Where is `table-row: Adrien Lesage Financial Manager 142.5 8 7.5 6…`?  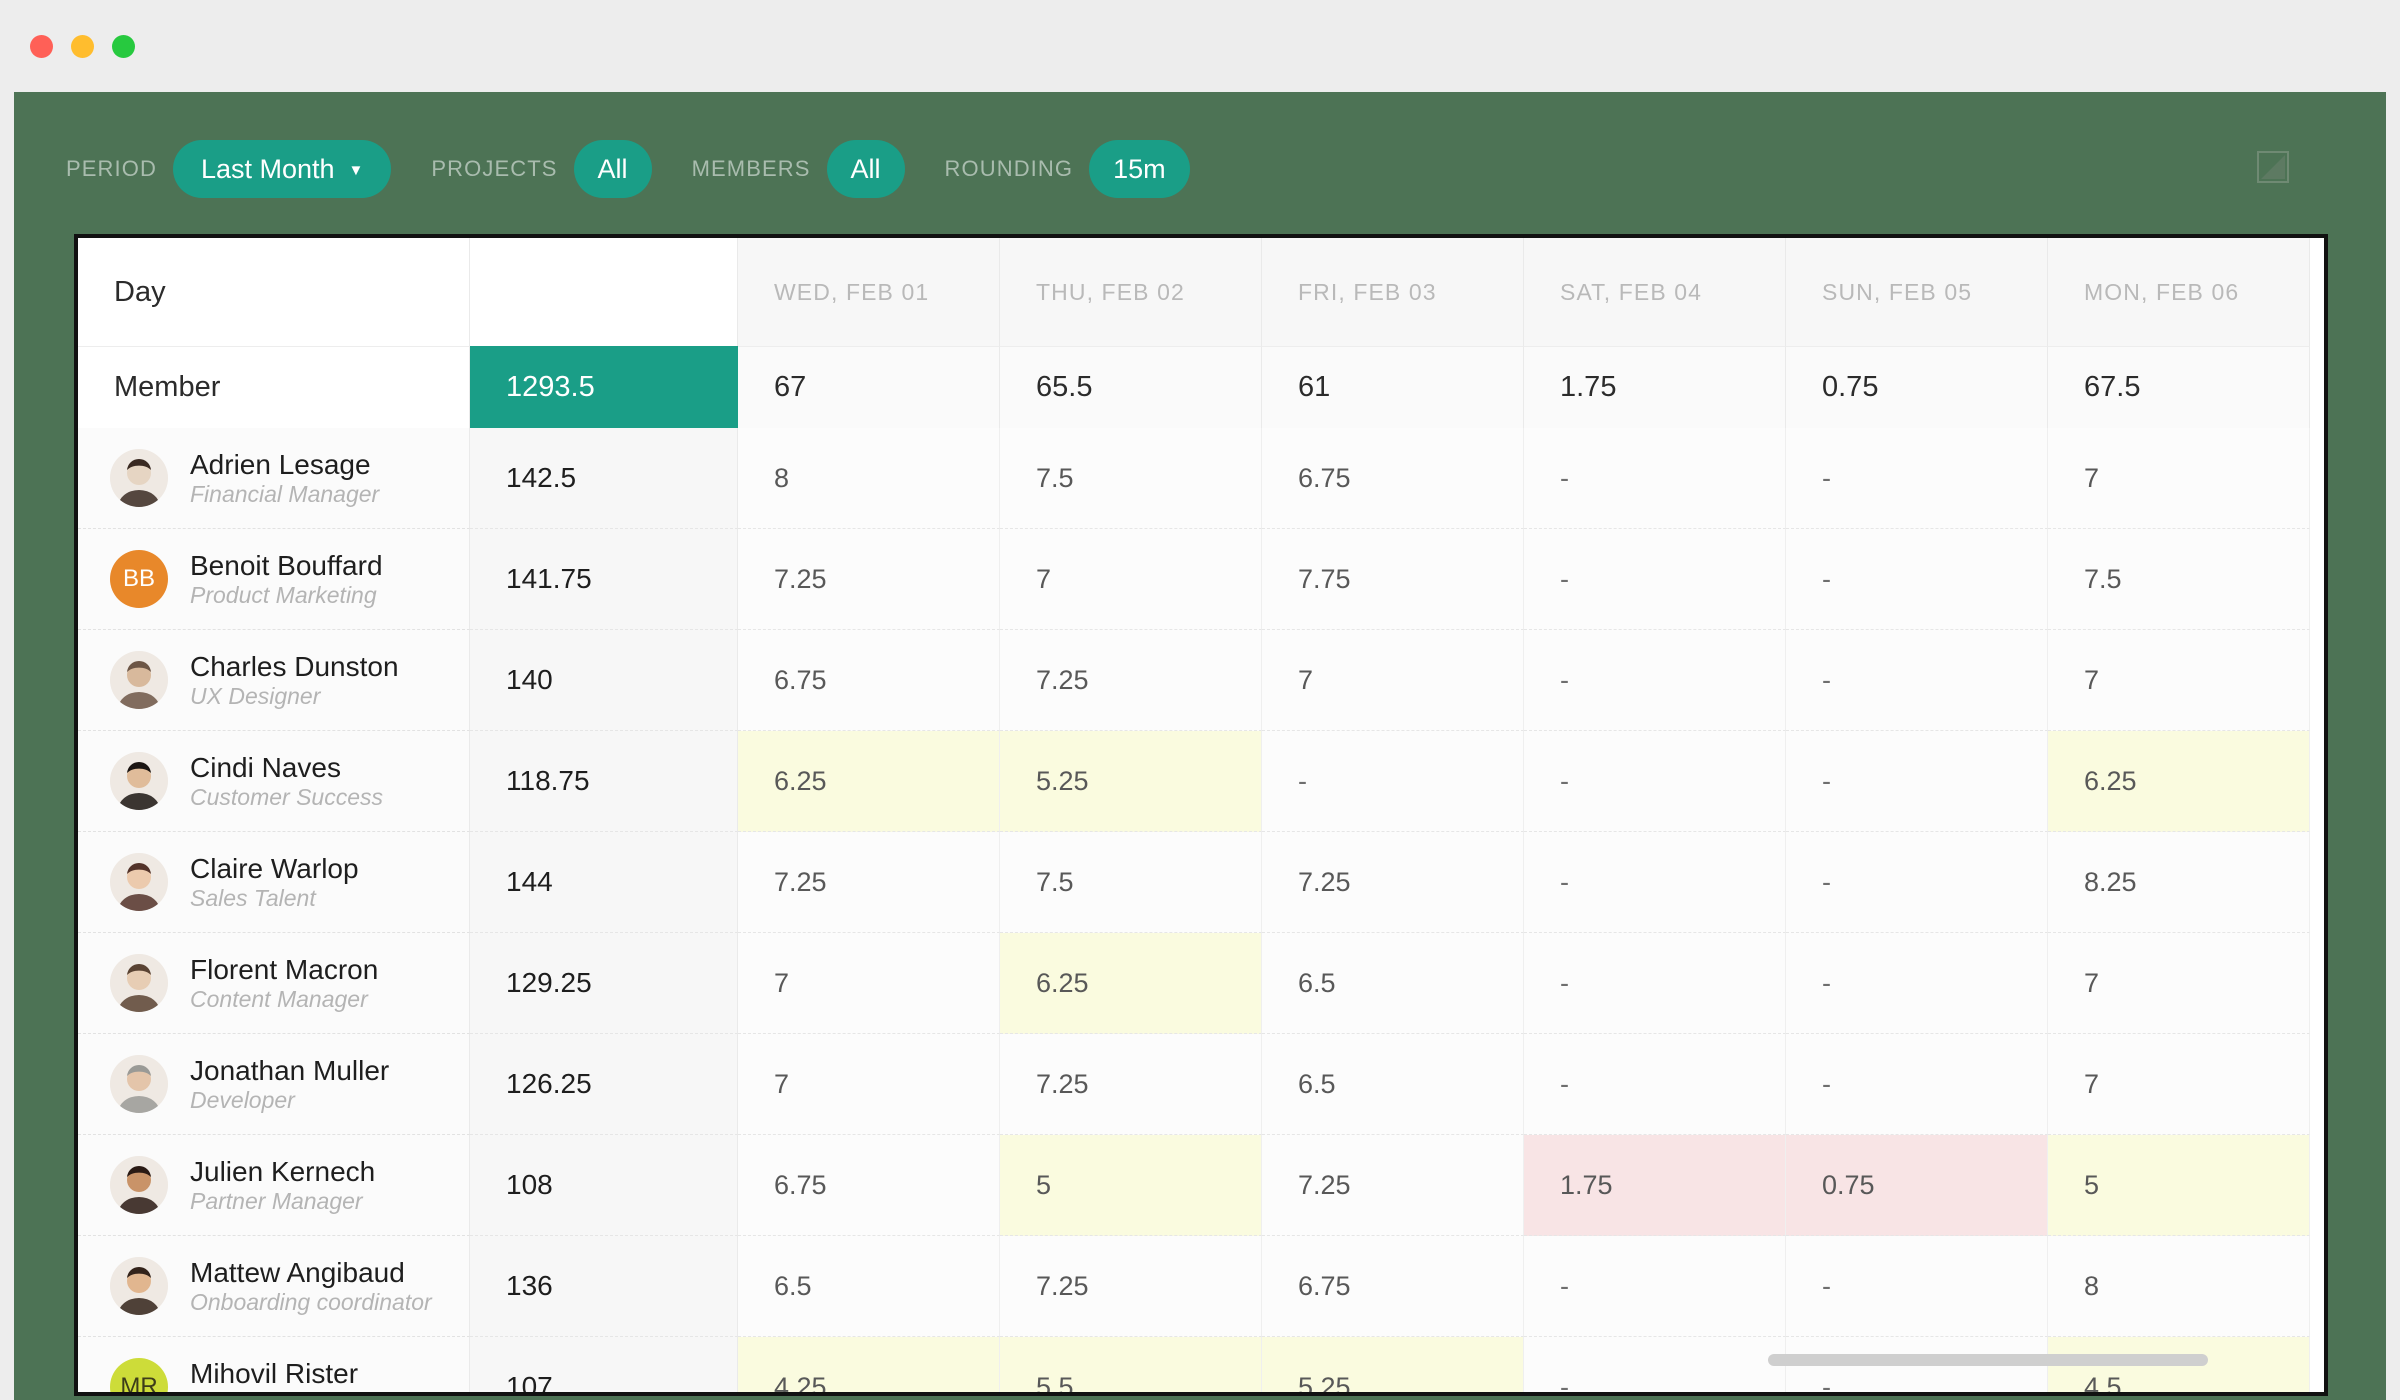
table-row: Adrien Lesage Financial Manager 142.5 8 7.5 6… is located at coordinates (1201, 478).